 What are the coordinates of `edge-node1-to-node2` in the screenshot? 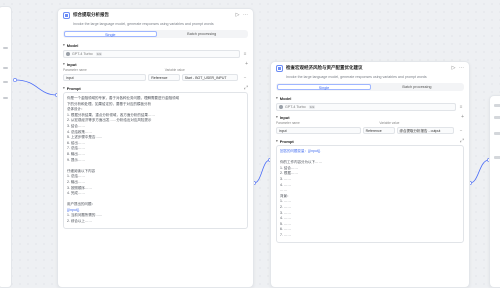 It's located at (262, 171).